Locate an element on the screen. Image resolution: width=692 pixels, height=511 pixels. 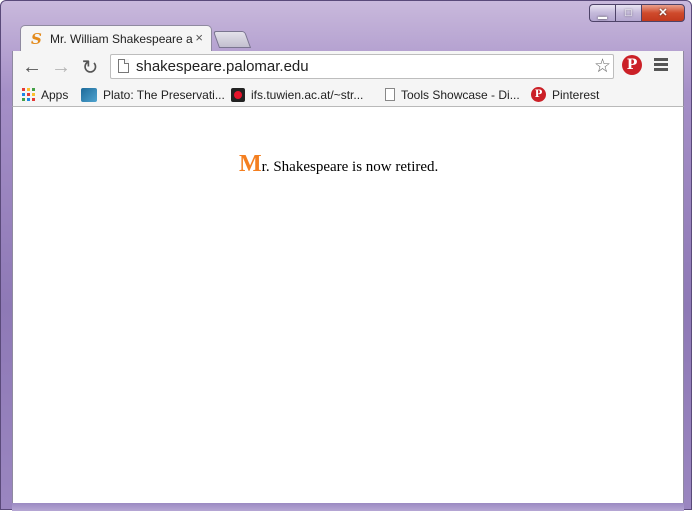
close-icon: ✕ is located at coordinates (663, 12).